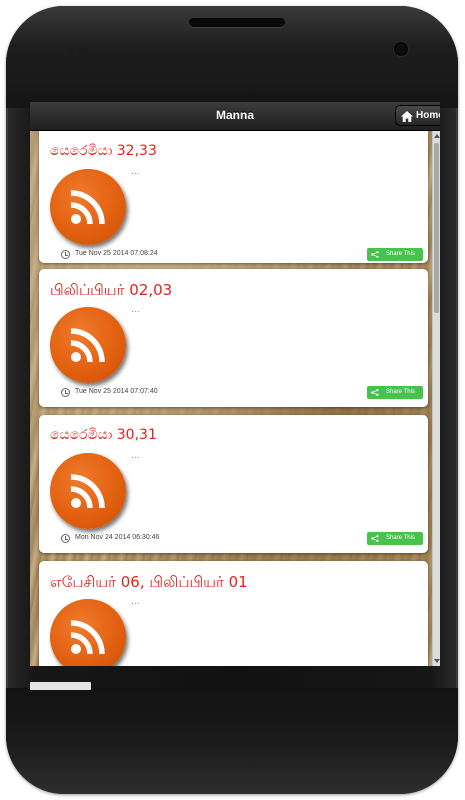 This screenshot has width=465, height=800. I want to click on feed-item-title: பிலிப்பியர் 02,03, so click(111, 291).